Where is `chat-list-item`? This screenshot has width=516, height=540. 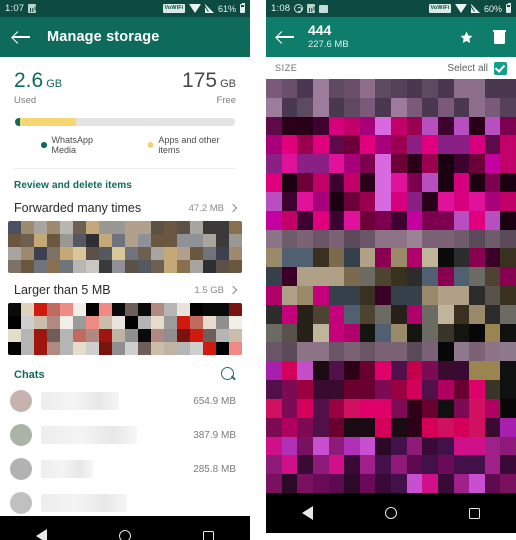 chat-list-item is located at coordinates (125, 501).